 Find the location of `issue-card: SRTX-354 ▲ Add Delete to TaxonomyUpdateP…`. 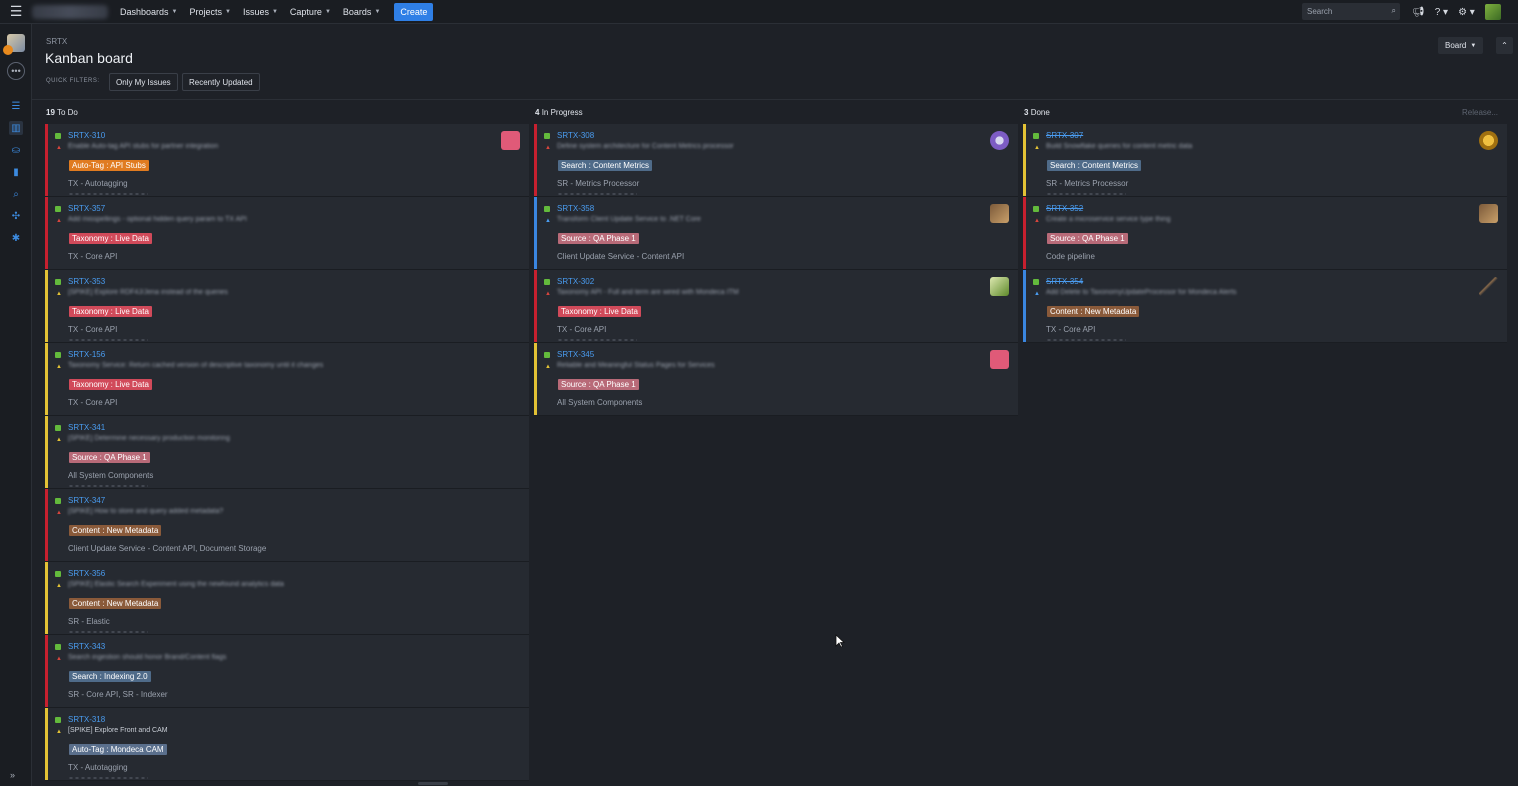

issue-card: SRTX-354 ▲ Add Delete to TaxonomyUpdateP… is located at coordinates (1265, 306).